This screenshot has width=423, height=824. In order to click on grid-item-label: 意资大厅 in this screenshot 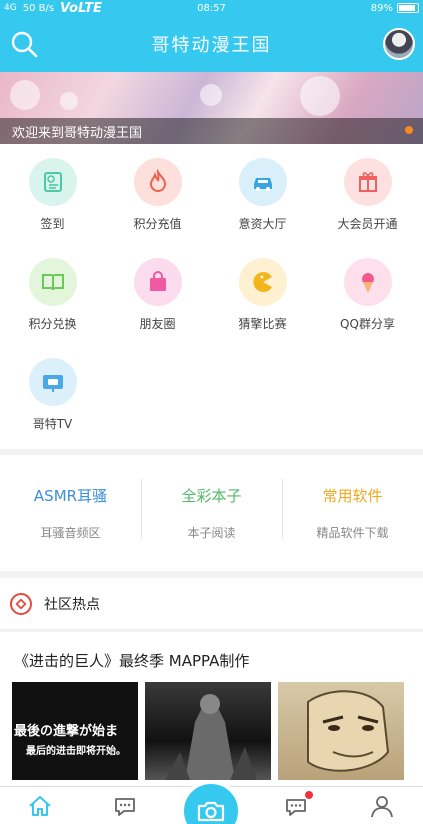, I will do `click(262, 224)`.